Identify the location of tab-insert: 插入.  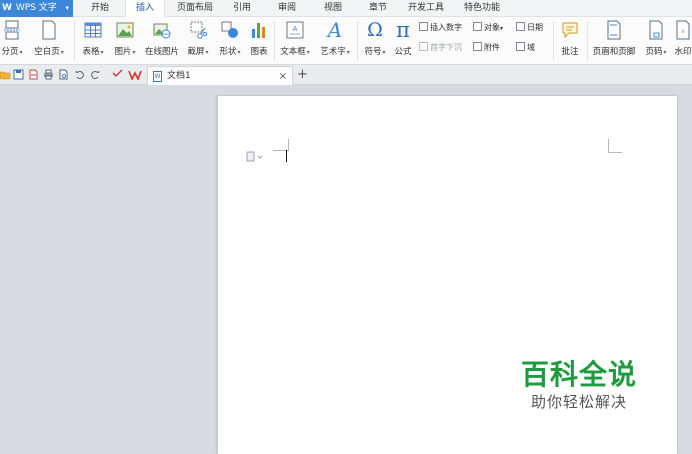
(145, 9).